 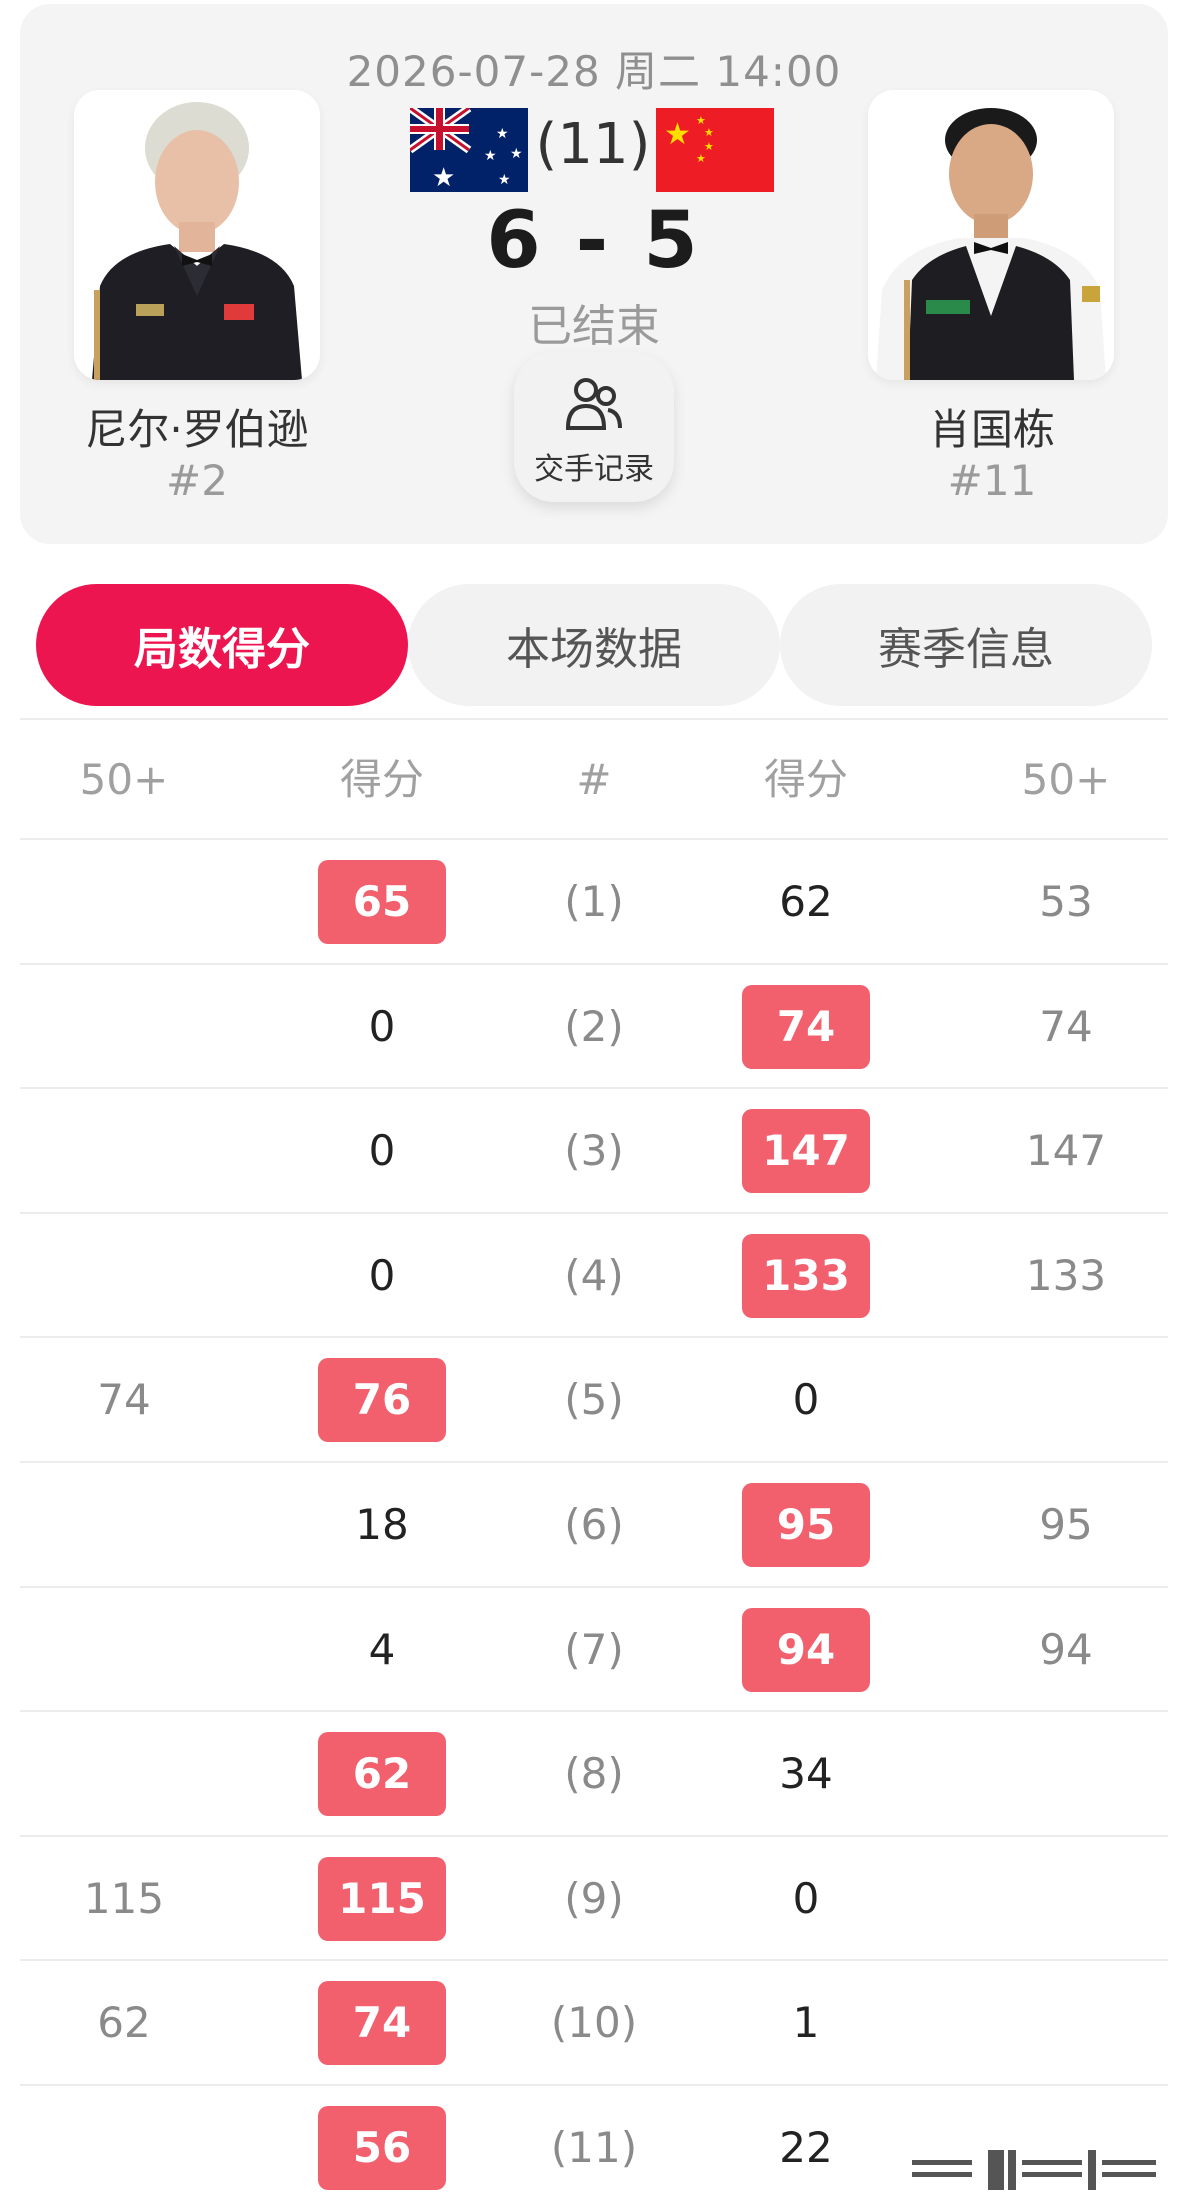 What do you see at coordinates (197, 426) in the screenshot?
I see `player-left-name: 尼尔·罗伯逊` at bounding box center [197, 426].